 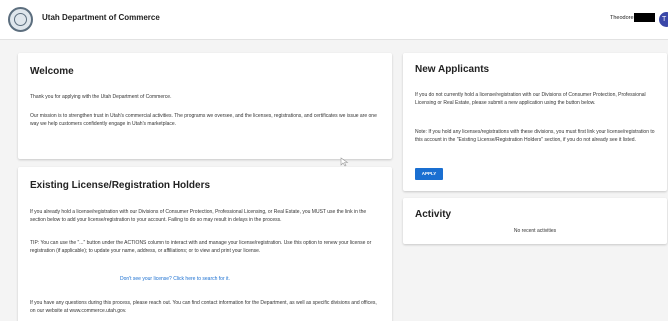 What do you see at coordinates (644, 17) in the screenshot?
I see `redacted-surname` at bounding box center [644, 17].